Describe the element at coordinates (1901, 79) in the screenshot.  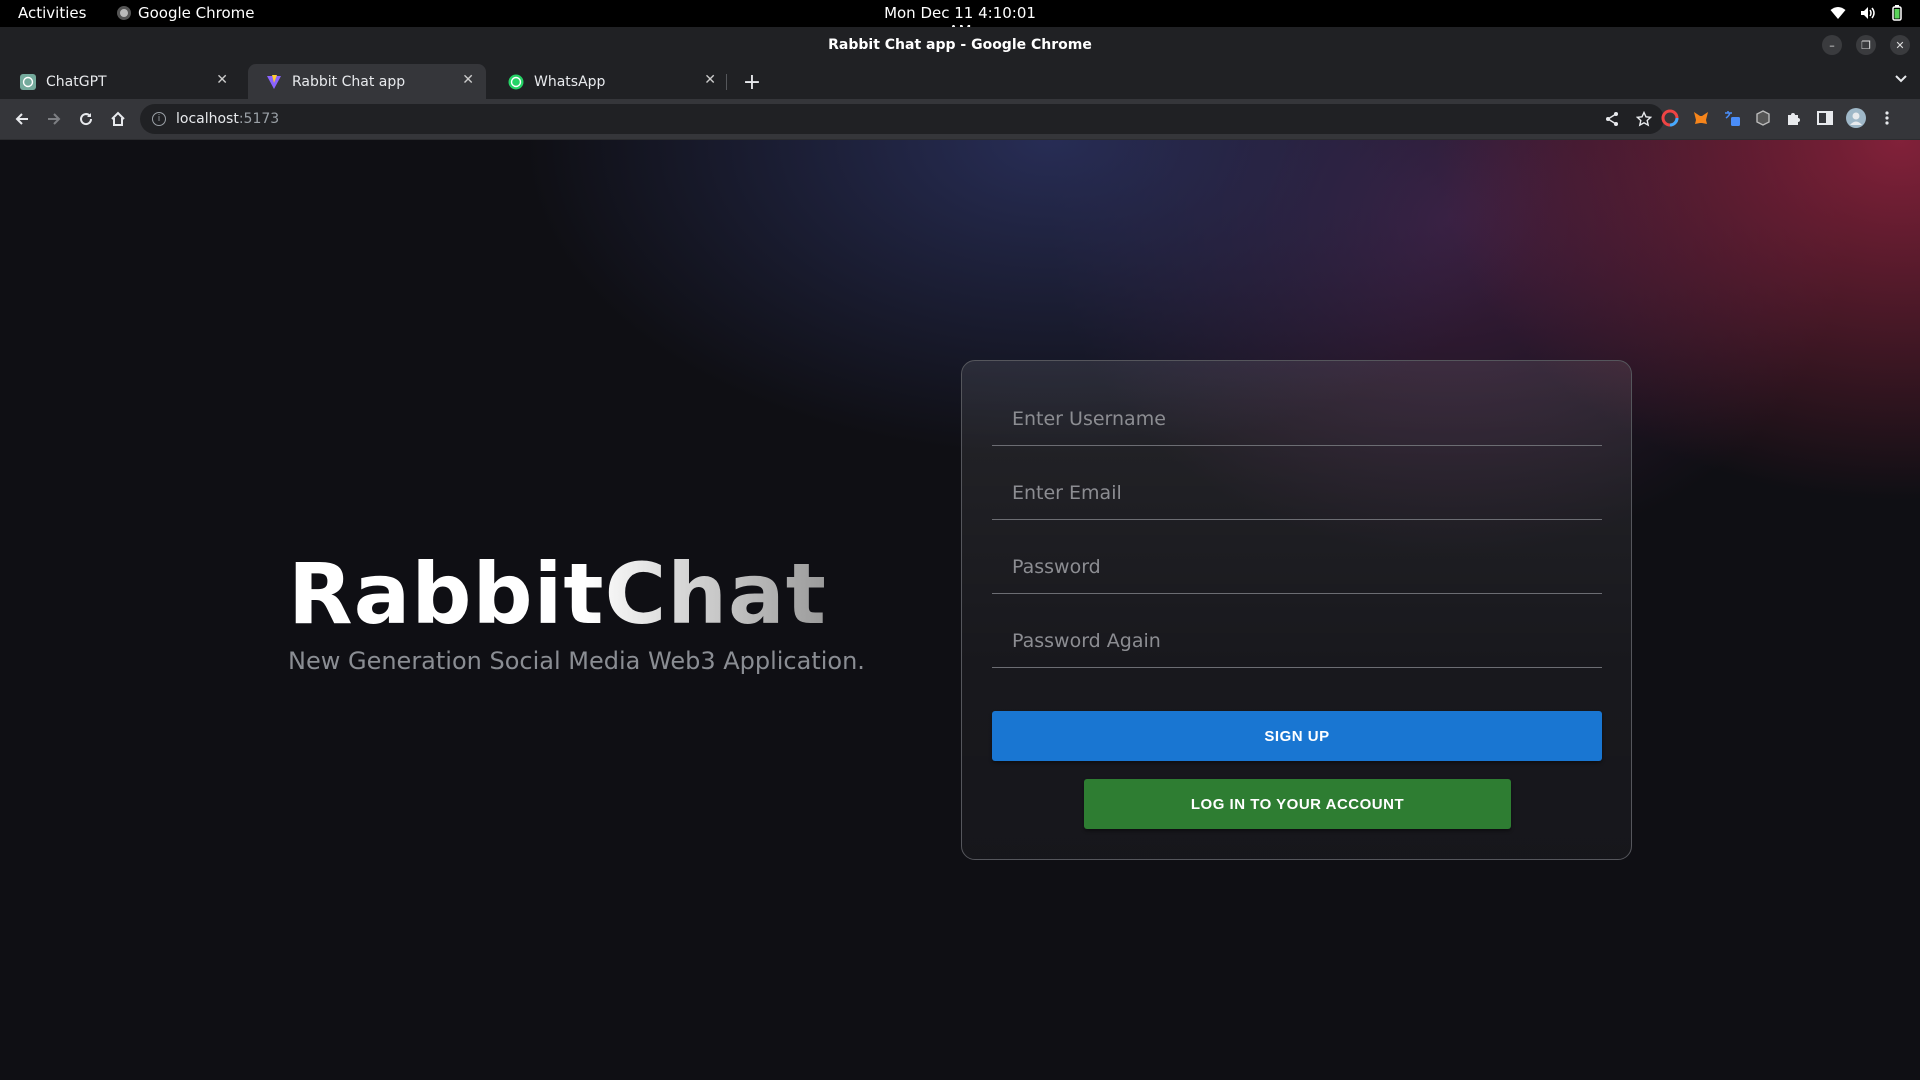
I see `tab-search-button` at that location.